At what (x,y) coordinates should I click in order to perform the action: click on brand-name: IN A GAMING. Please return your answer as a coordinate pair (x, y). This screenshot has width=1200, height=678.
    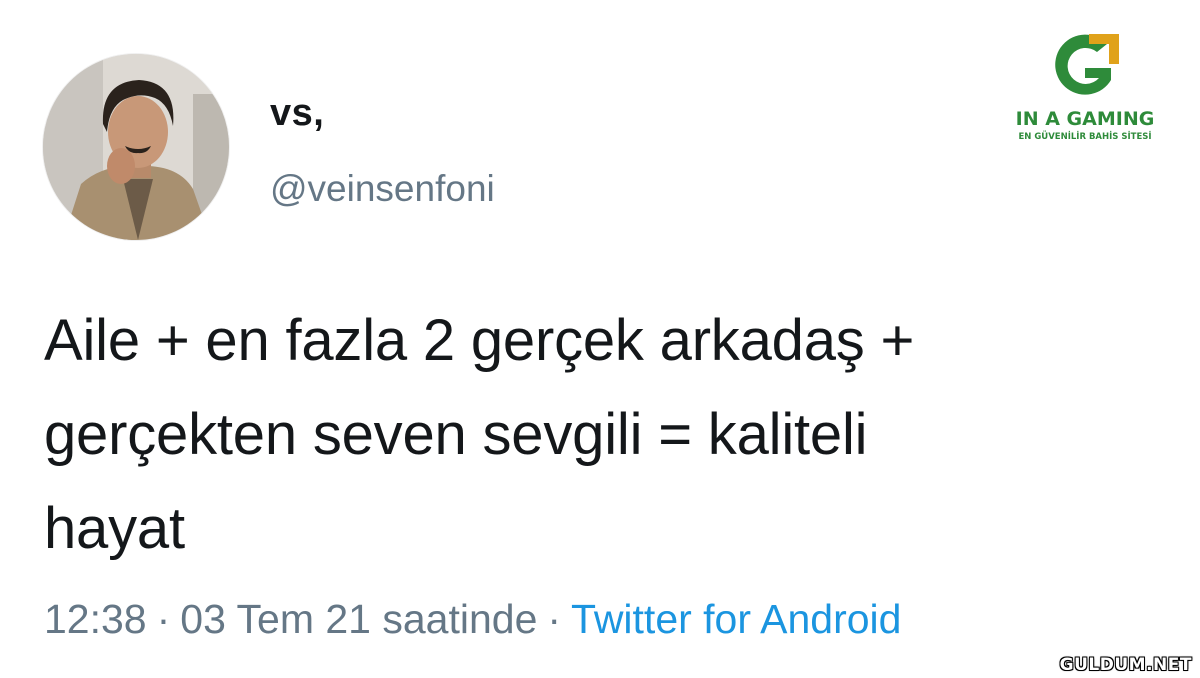
    Looking at the image, I should click on (1085, 119).